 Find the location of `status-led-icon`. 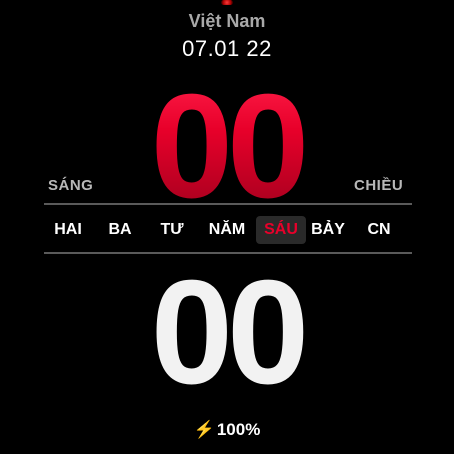

status-led-icon is located at coordinates (227, 2).